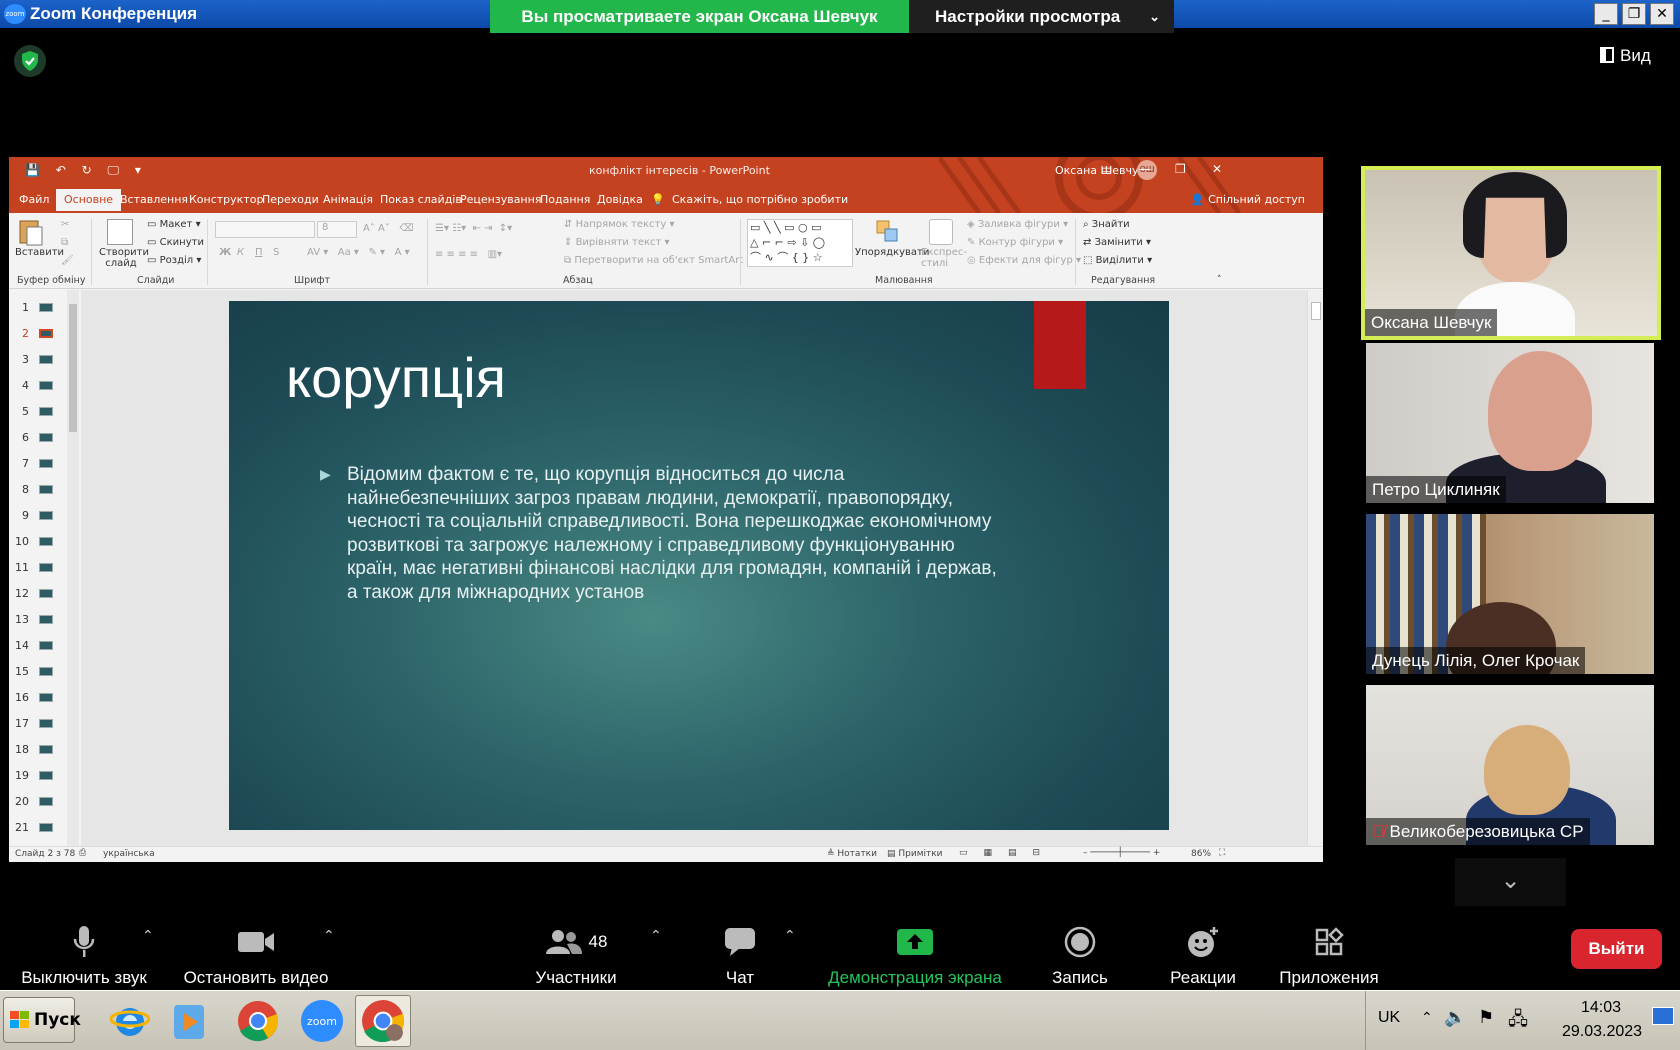  Describe the element at coordinates (565, 199) in the screenshot. I see `tab-view: Подання` at that location.